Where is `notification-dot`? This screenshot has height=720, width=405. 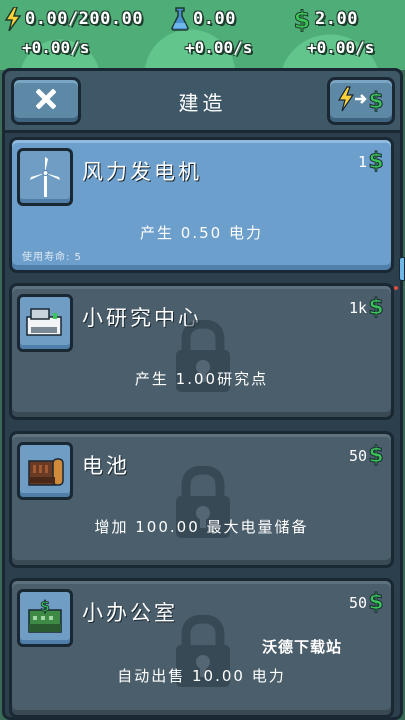 notification-dot is located at coordinates (396, 288).